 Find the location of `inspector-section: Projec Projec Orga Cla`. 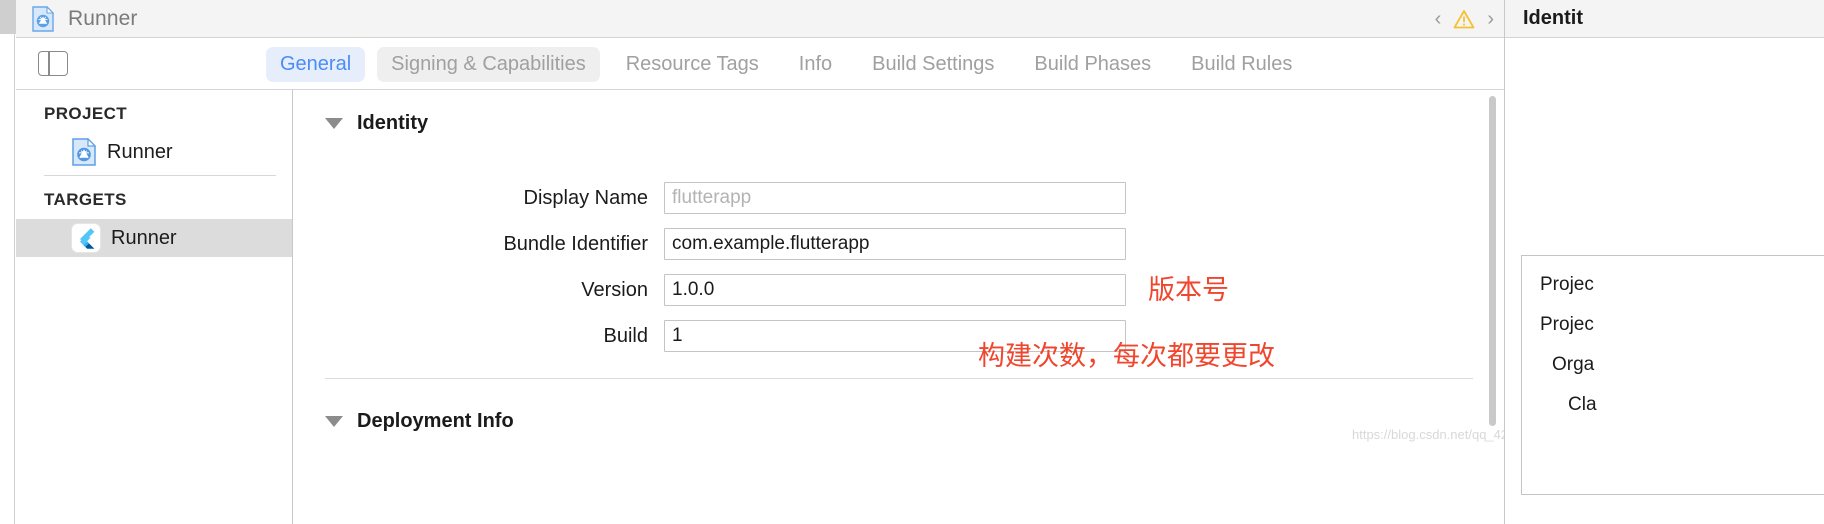

inspector-section: Projec Projec Orga Cla is located at coordinates (1672, 375).